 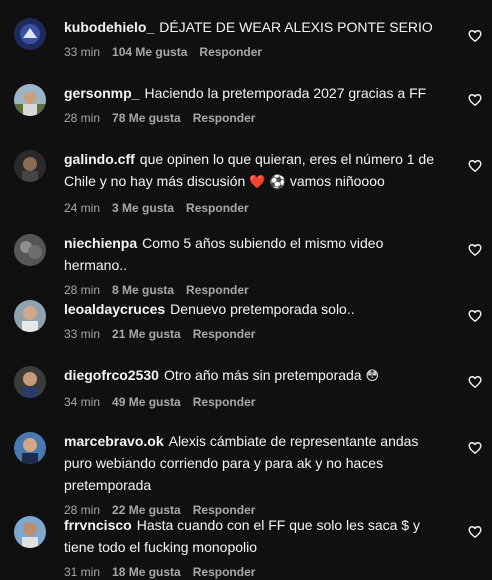 What do you see at coordinates (109, 27) in the screenshot?
I see `comment-username: kubodehielo_` at bounding box center [109, 27].